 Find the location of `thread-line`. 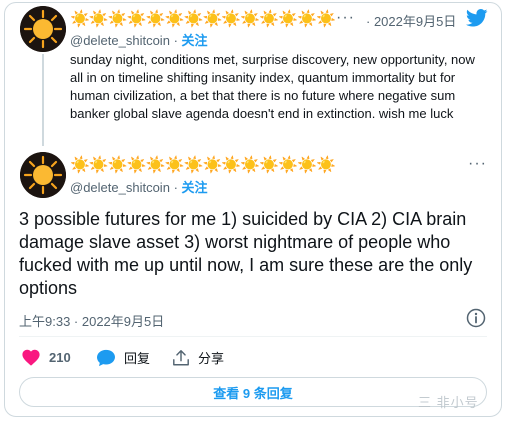

thread-line is located at coordinates (43, 100).